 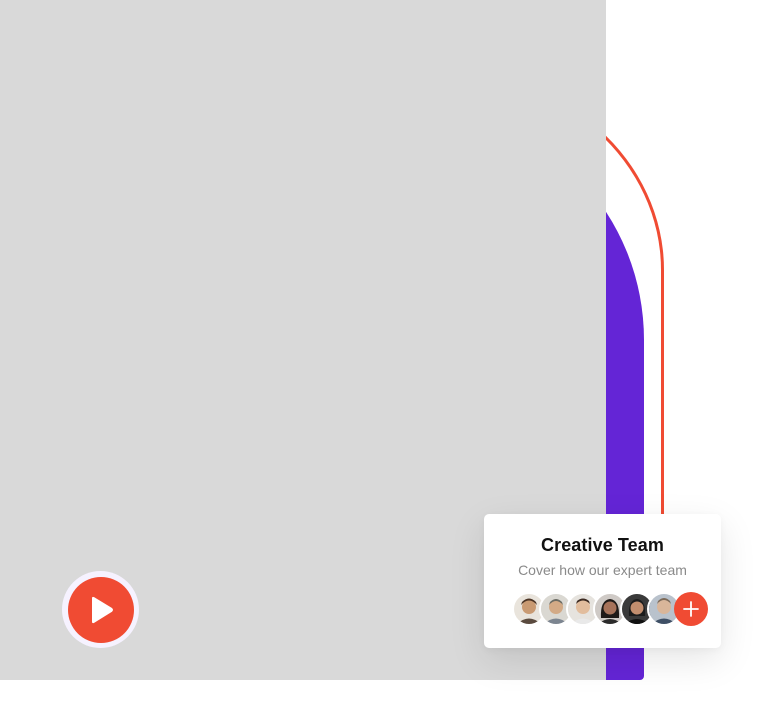 I want to click on plus-icon, so click(x=691, y=609).